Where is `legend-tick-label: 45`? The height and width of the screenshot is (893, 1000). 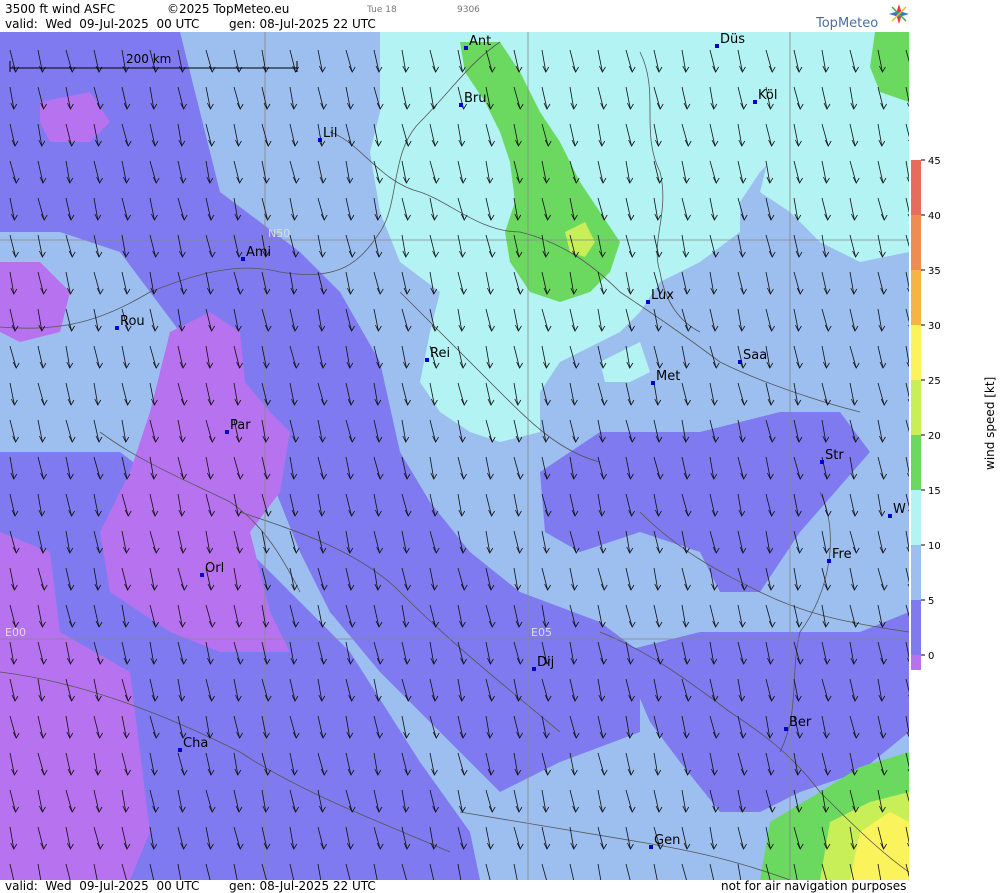
legend-tick-label: 45 is located at coordinates (934, 161).